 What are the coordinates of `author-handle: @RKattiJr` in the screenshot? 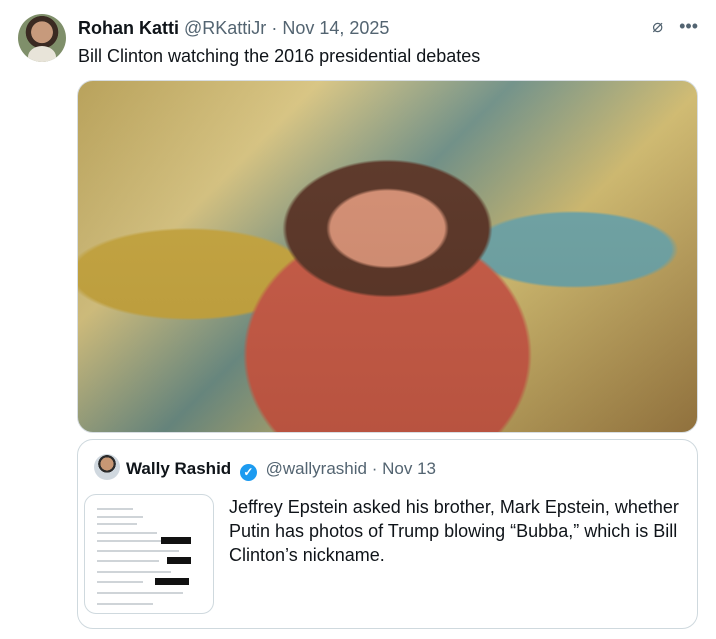 It's located at (225, 28).